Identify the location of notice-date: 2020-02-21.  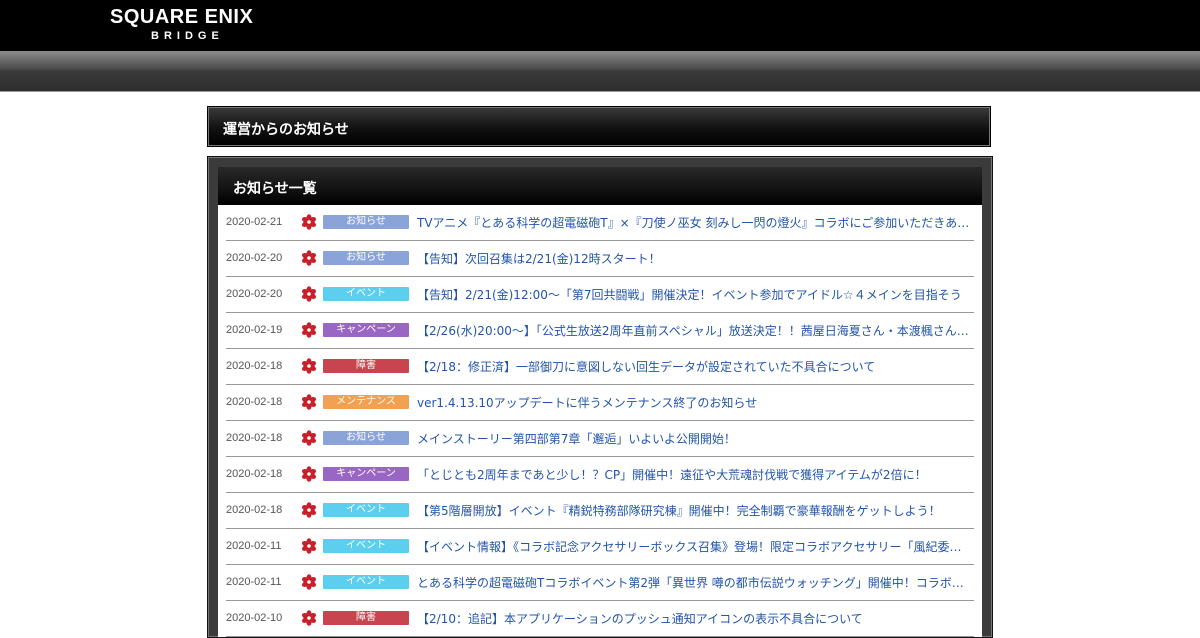
(254, 222).